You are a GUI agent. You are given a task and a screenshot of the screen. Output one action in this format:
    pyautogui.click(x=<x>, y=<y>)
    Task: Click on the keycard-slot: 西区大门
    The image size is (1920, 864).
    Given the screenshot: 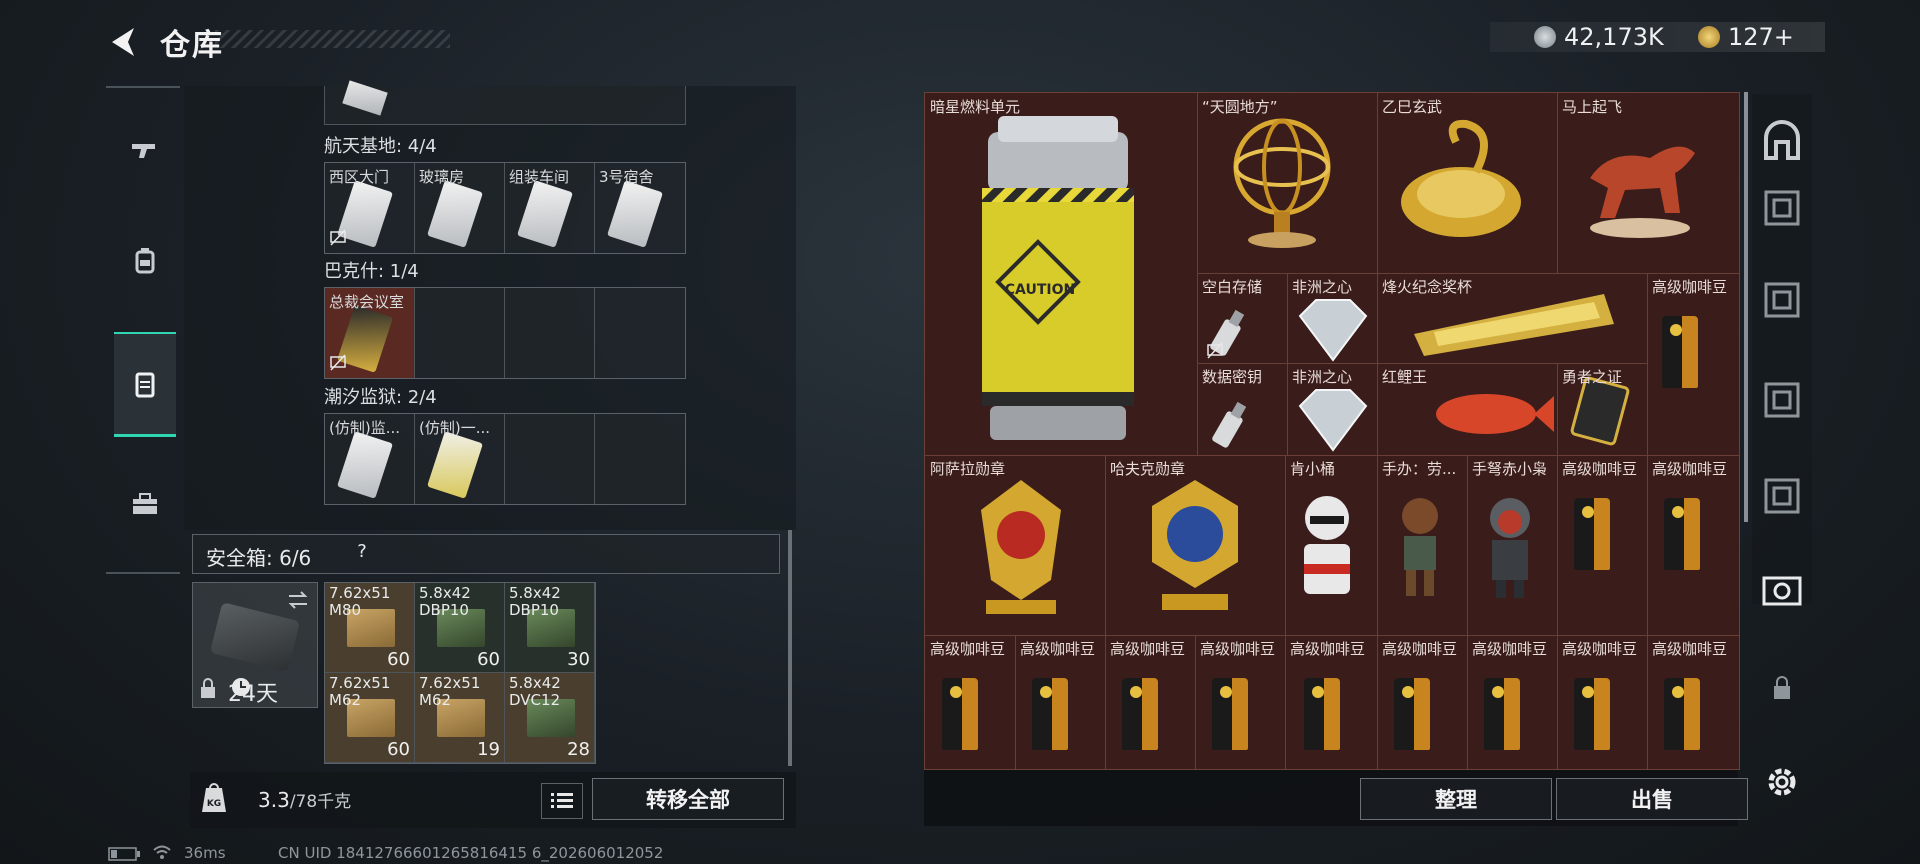 What is the action you would take?
    pyautogui.click(x=370, y=208)
    